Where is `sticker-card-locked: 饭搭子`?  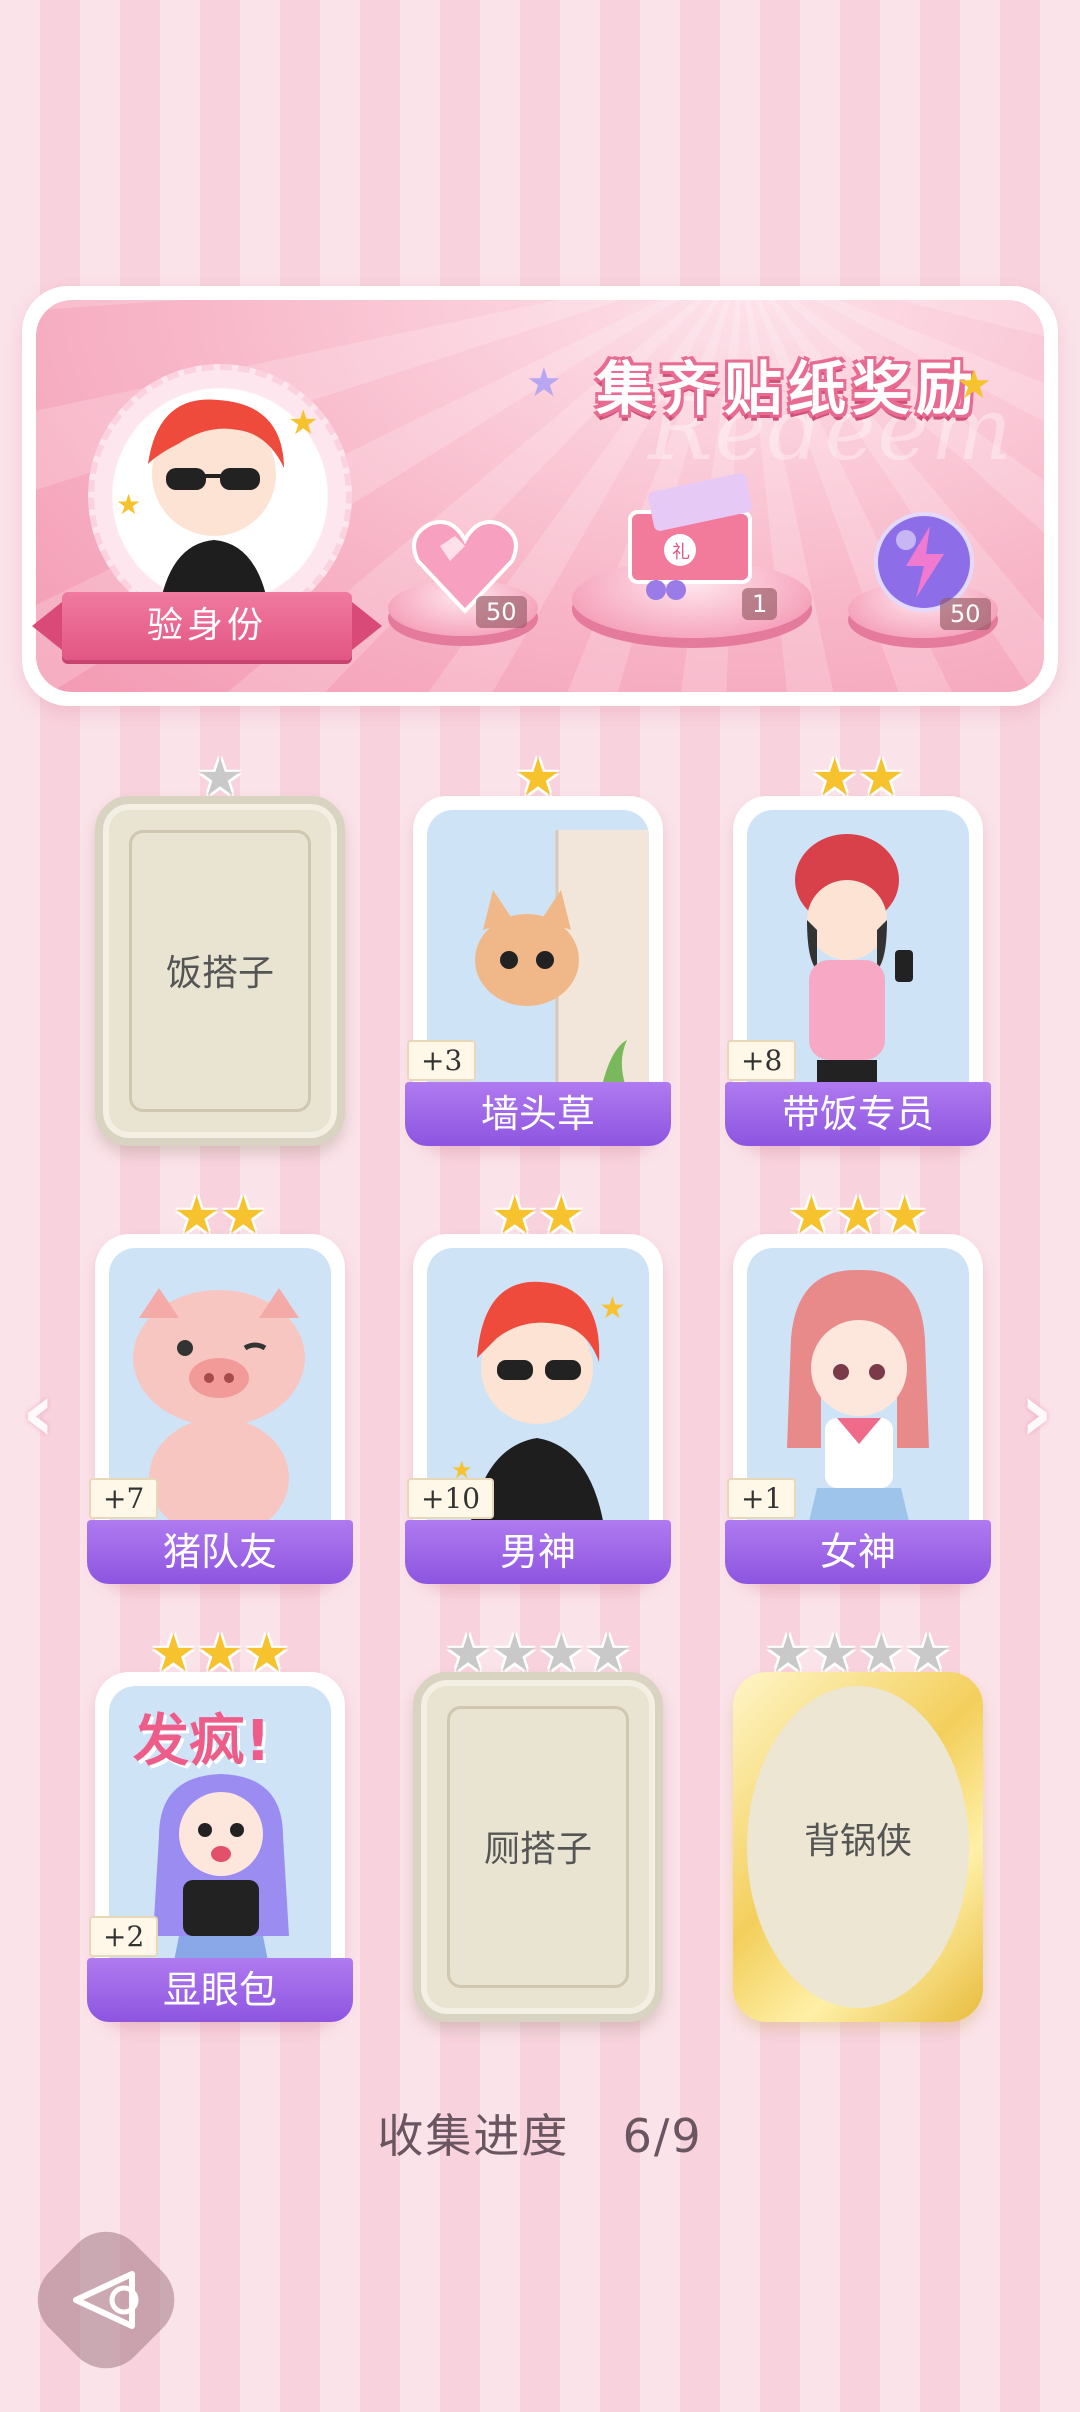 sticker-card-locked: 饭搭子 is located at coordinates (220, 971).